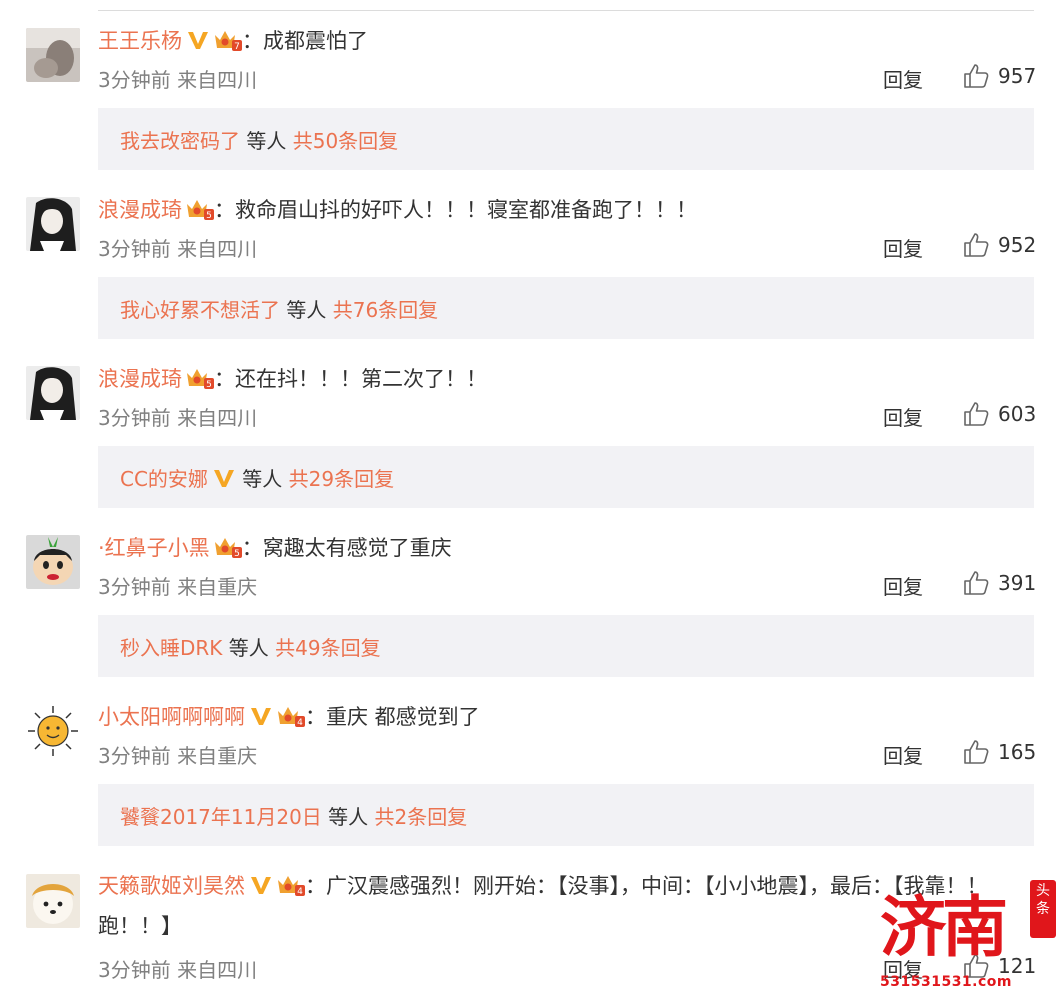  What do you see at coordinates (164, 479) in the screenshot?
I see `sub-reply-user: CC的安娜` at bounding box center [164, 479].